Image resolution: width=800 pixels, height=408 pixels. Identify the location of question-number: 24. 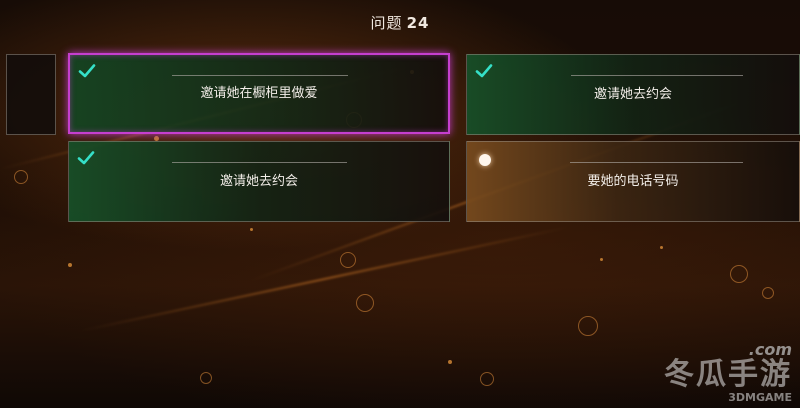
(418, 23).